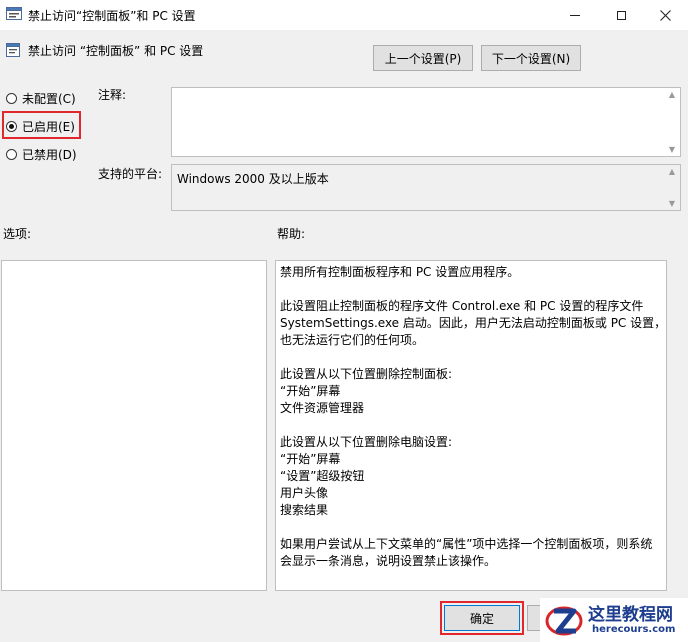  Describe the element at coordinates (482, 618) in the screenshot. I see `highlight-frame` at that location.